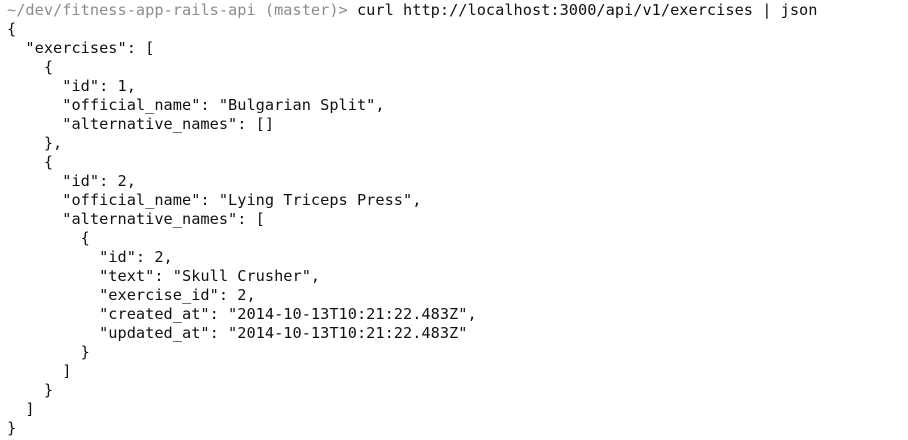 The width and height of the screenshot is (908, 440). What do you see at coordinates (35, 143) in the screenshot?
I see `output-line: },` at bounding box center [35, 143].